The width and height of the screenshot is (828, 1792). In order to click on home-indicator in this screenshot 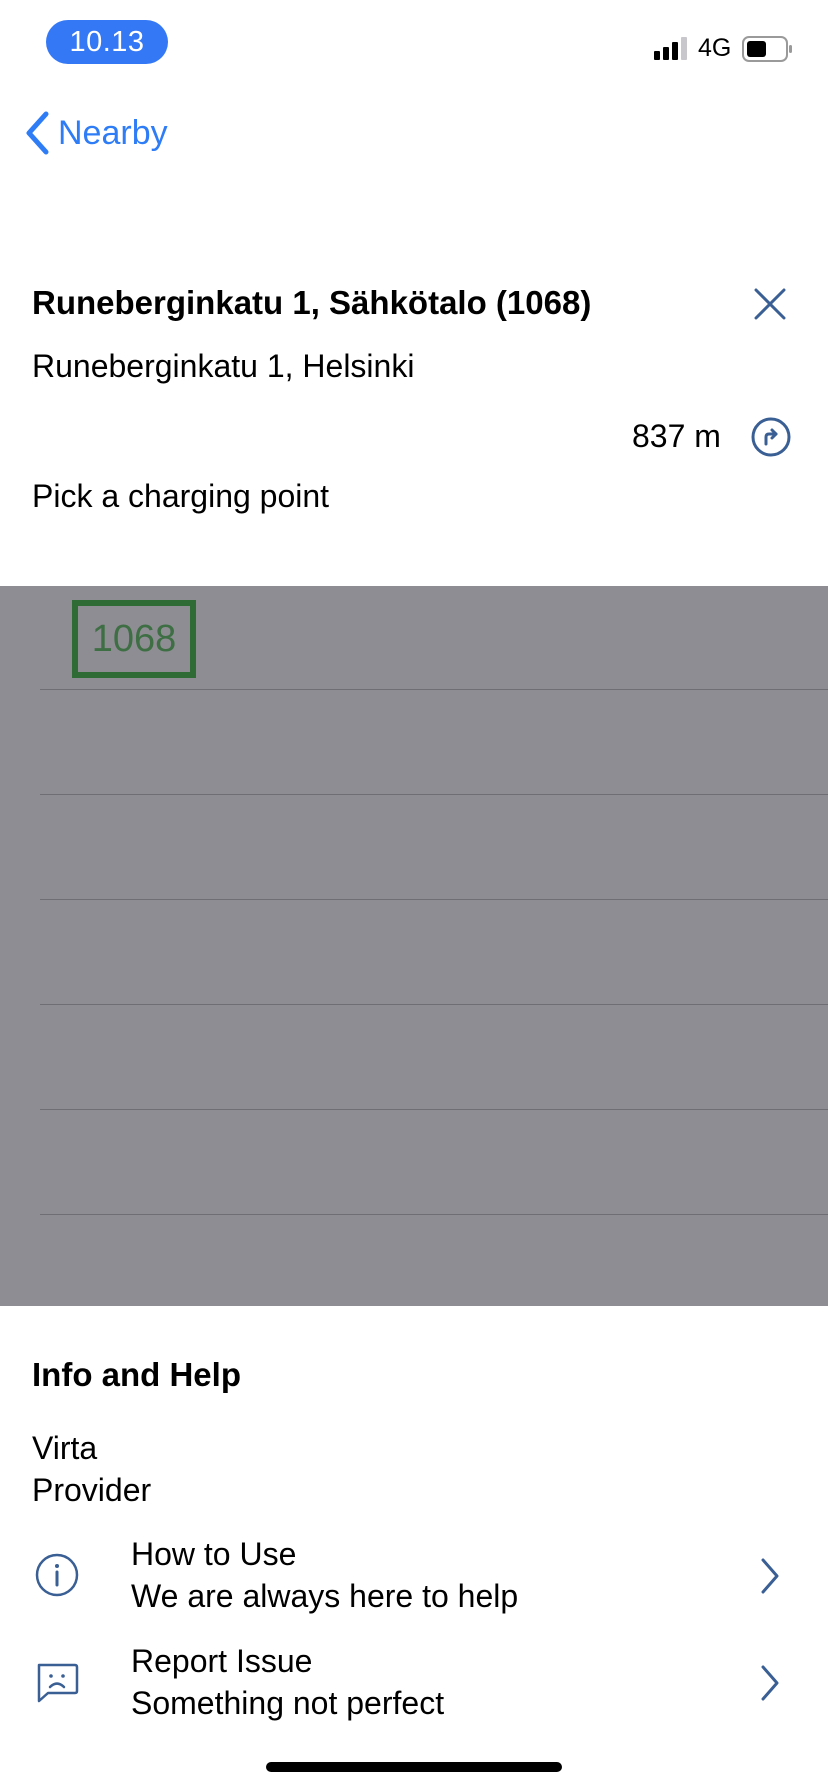, I will do `click(414, 1767)`.